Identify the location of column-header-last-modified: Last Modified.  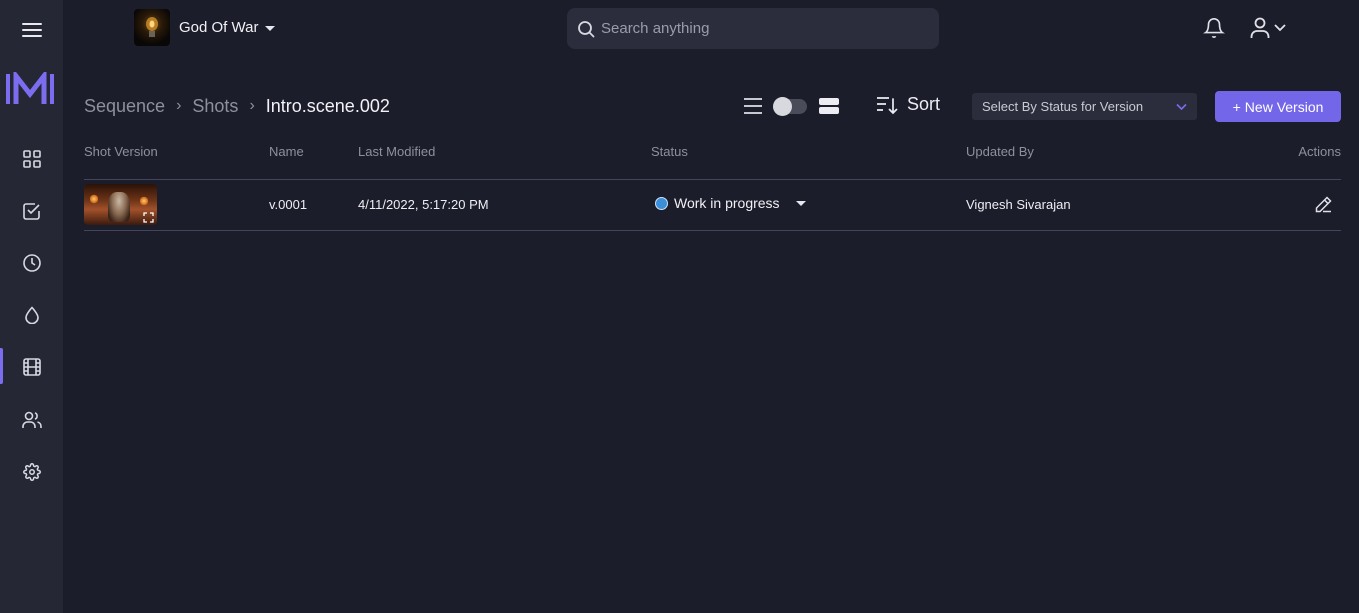
(397, 151).